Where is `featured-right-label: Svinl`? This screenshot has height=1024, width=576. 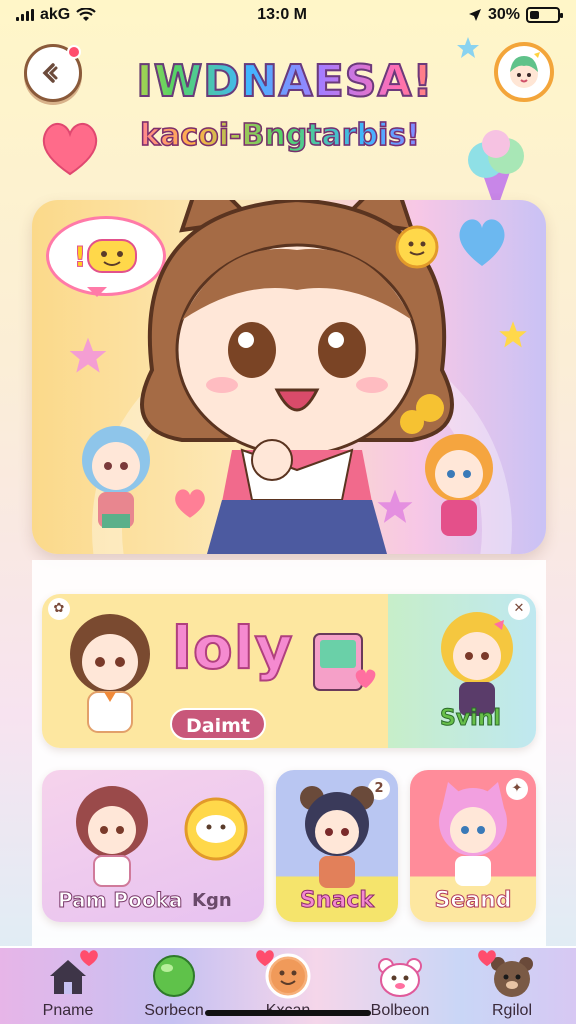 featured-right-label: Svinl is located at coordinates (471, 719).